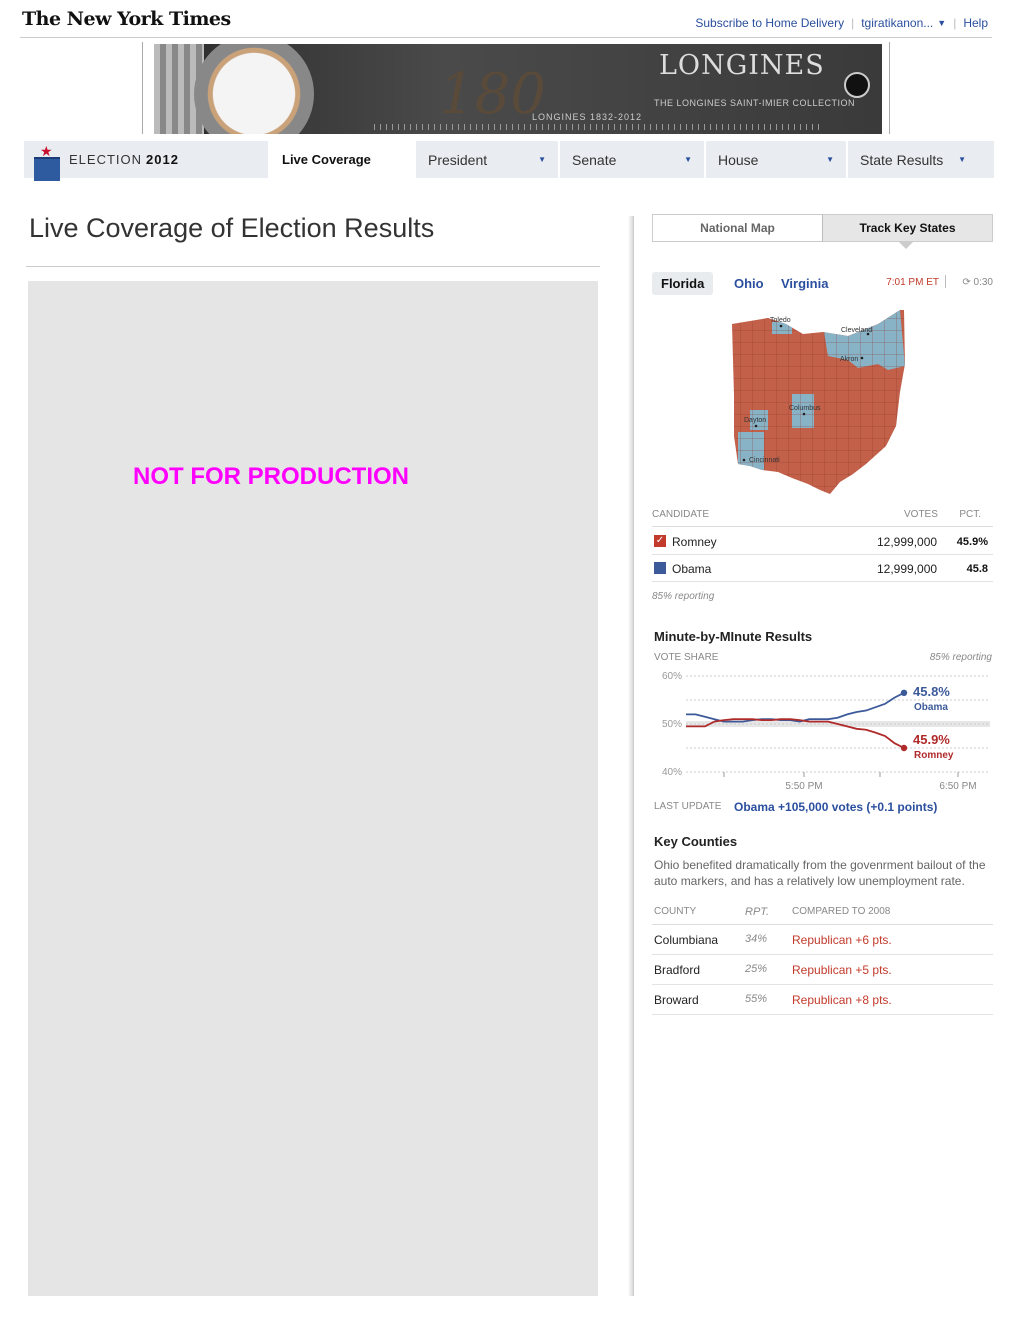 The width and height of the screenshot is (1024, 1344). Describe the element at coordinates (822, 541) in the screenshot. I see `candidate-row-romney: ✓ Romney 12,999,000 45.9%` at that location.